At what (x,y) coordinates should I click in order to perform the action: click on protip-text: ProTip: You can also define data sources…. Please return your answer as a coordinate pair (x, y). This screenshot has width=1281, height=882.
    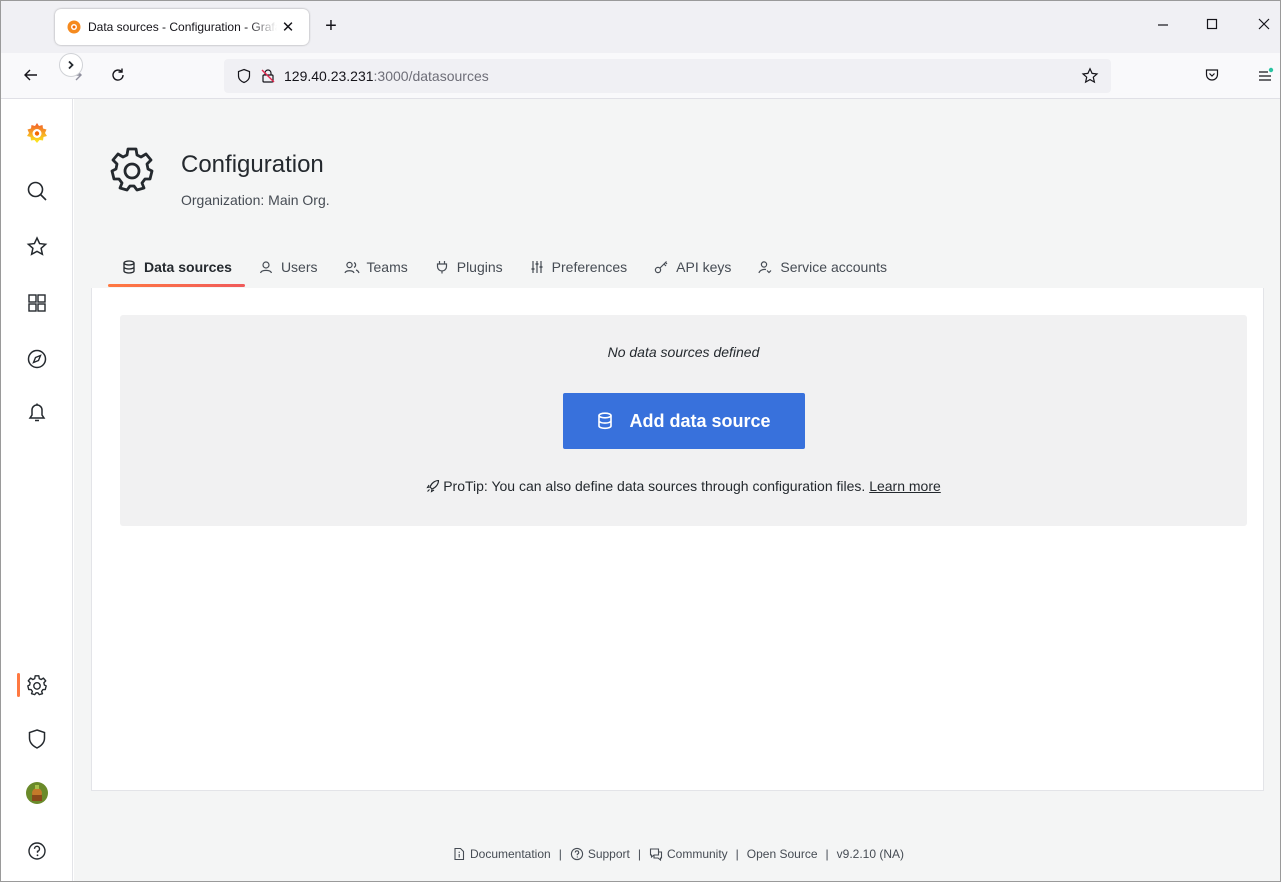
    Looking at the image, I should click on (654, 486).